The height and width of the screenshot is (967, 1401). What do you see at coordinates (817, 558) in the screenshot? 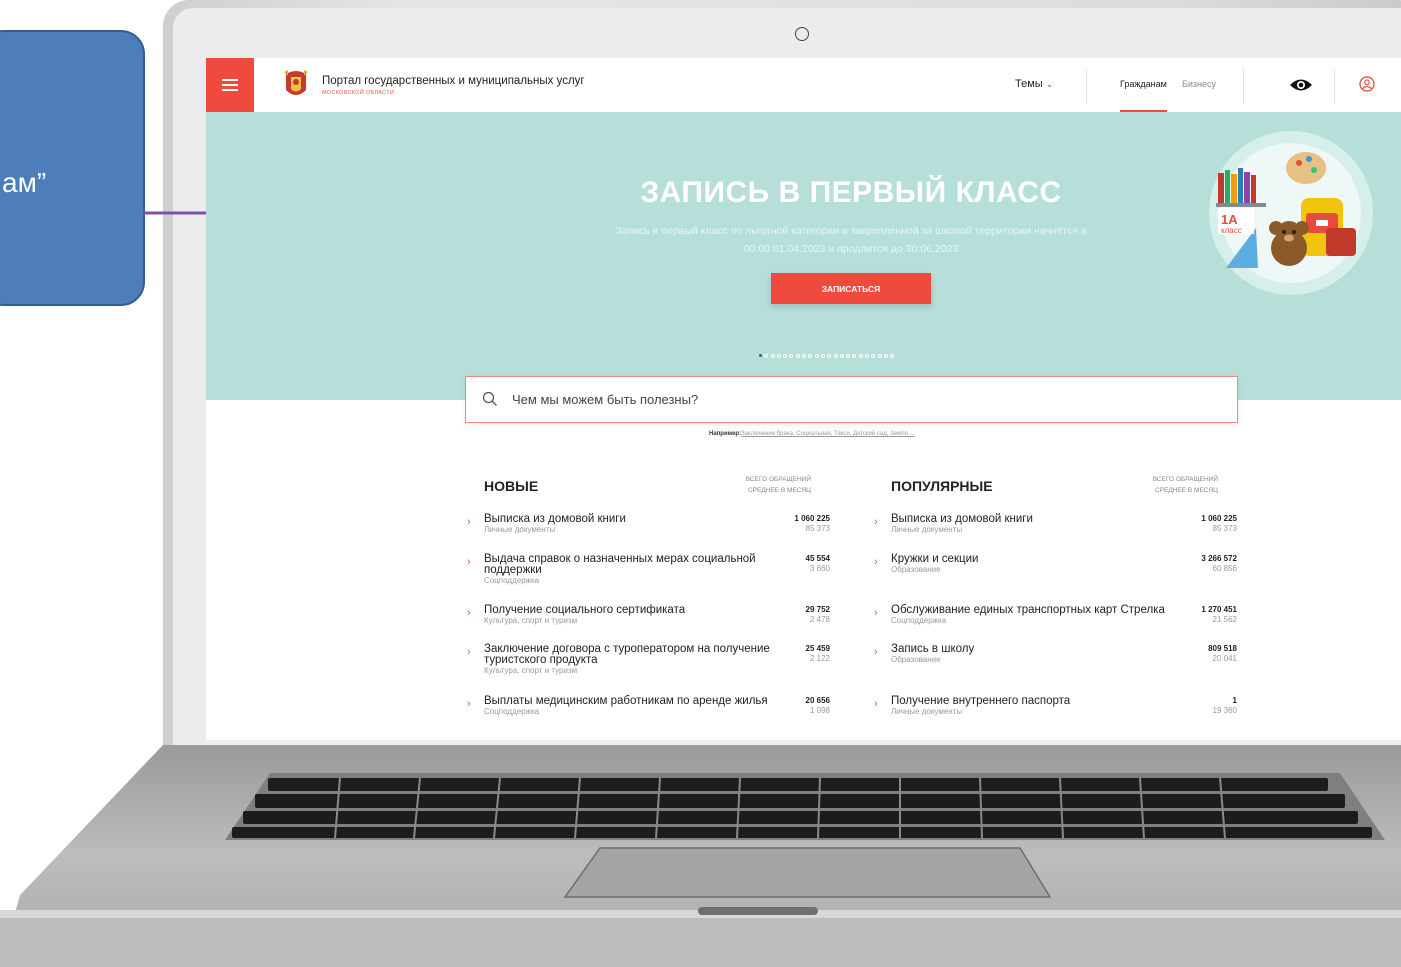
I see `total-requests: 45 554` at bounding box center [817, 558].